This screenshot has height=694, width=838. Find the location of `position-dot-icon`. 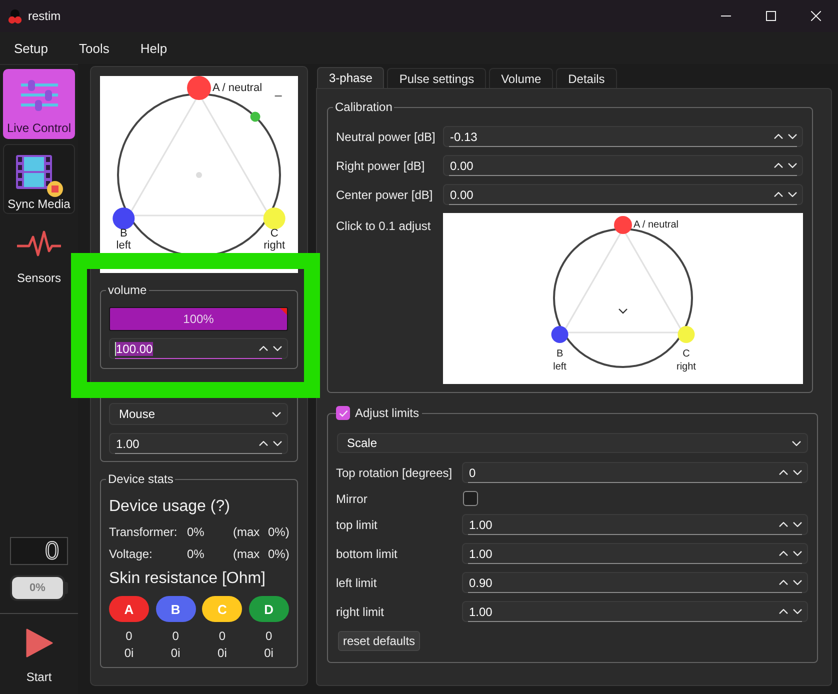

position-dot-icon is located at coordinates (255, 117).